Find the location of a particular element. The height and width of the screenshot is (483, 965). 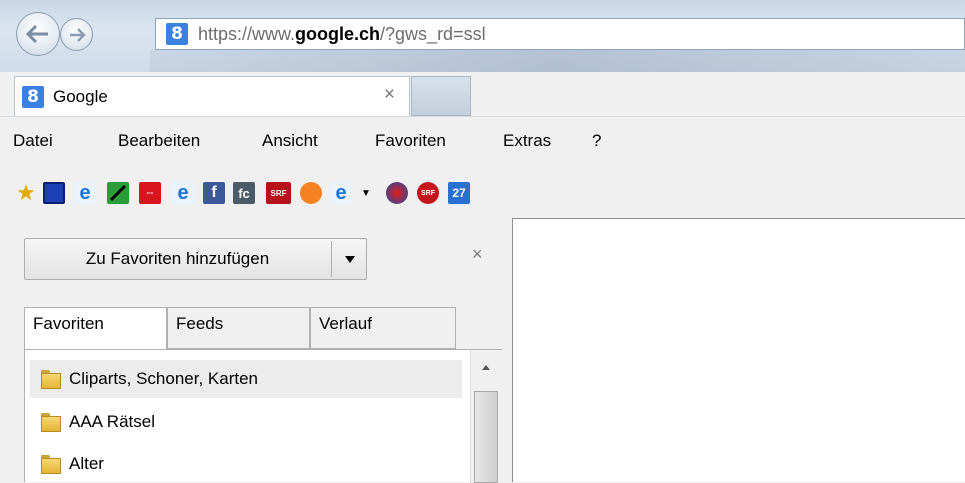

button-divider is located at coordinates (331, 259).